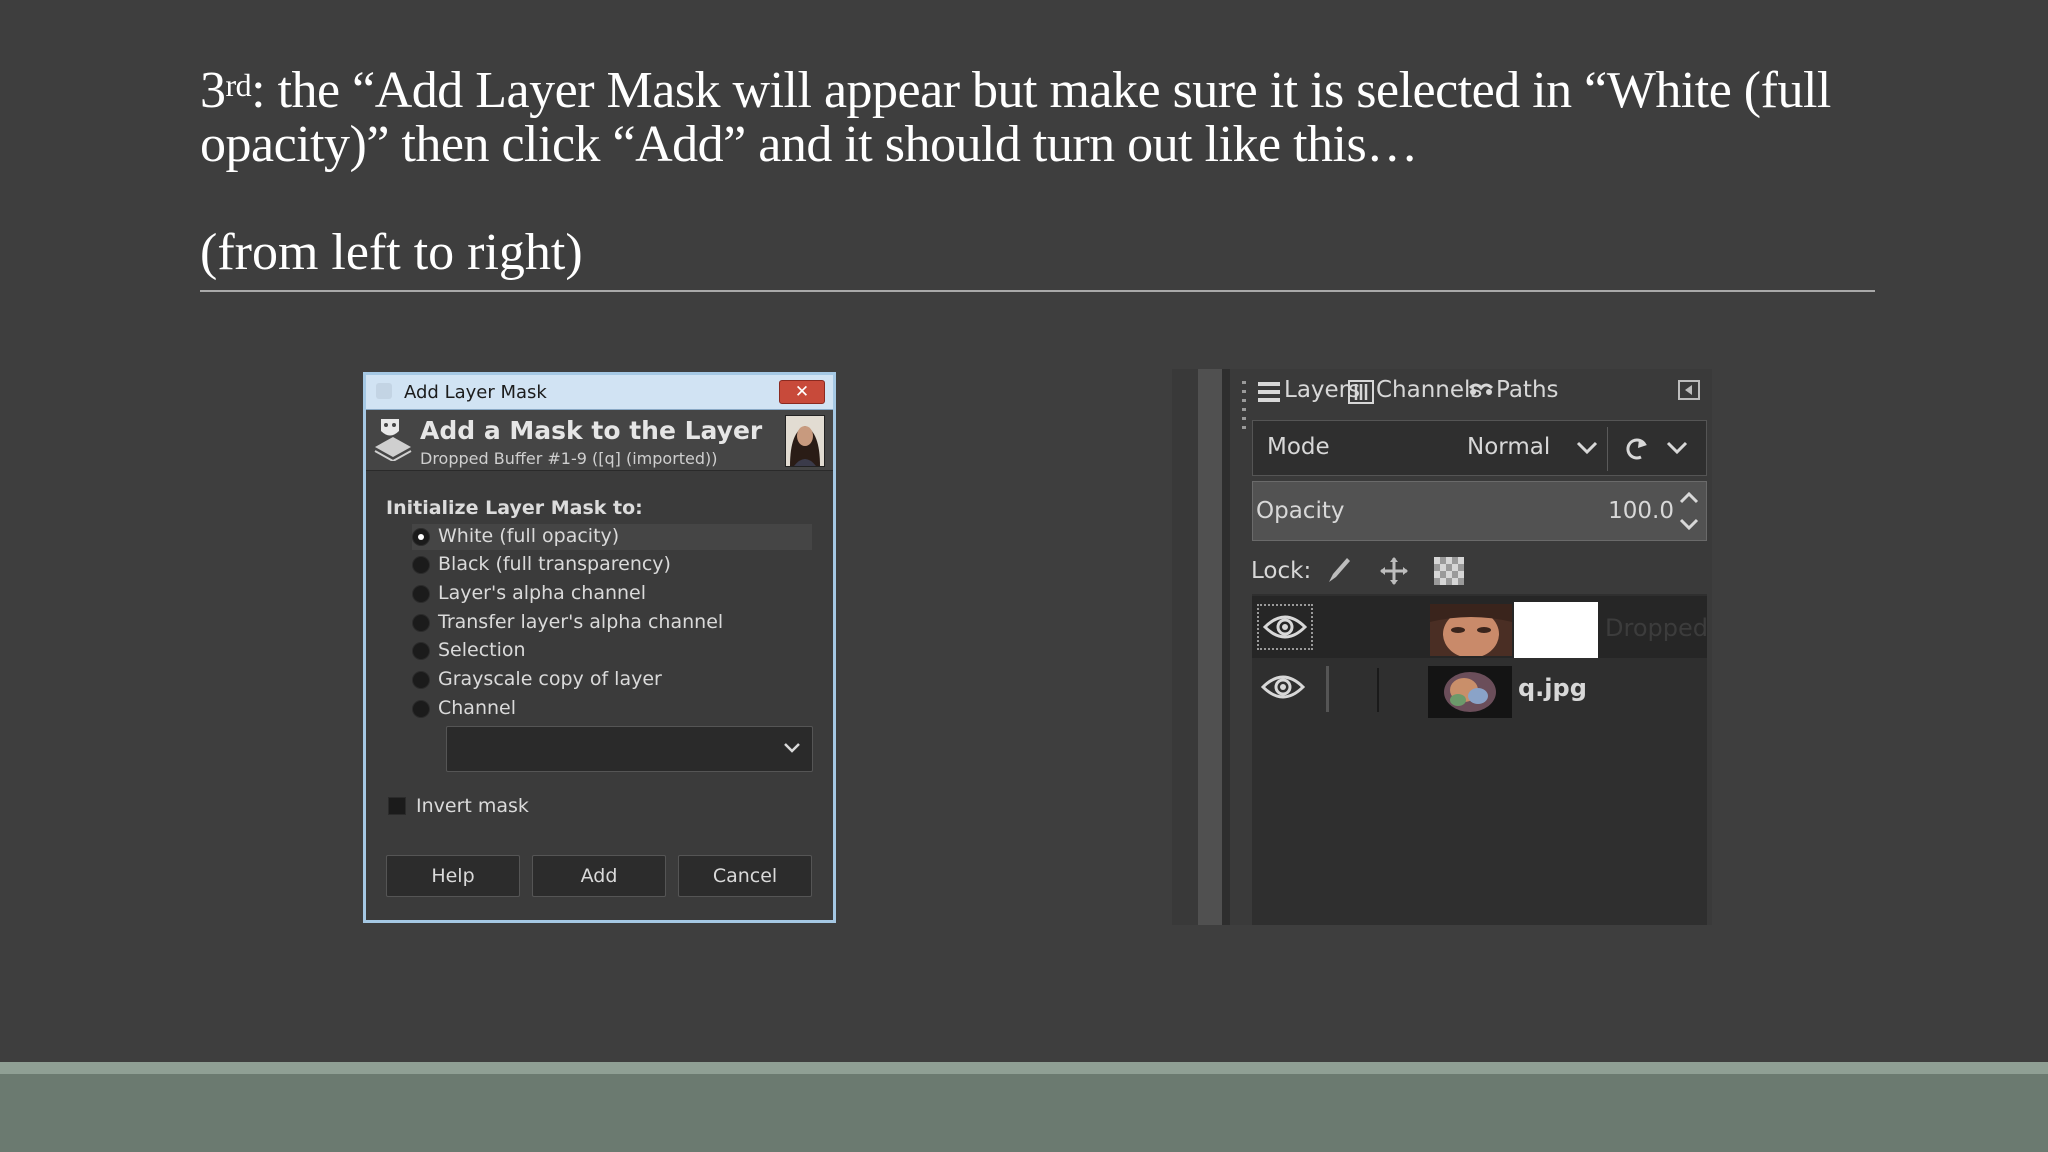  I want to click on option-label: Selection, so click(482, 650).